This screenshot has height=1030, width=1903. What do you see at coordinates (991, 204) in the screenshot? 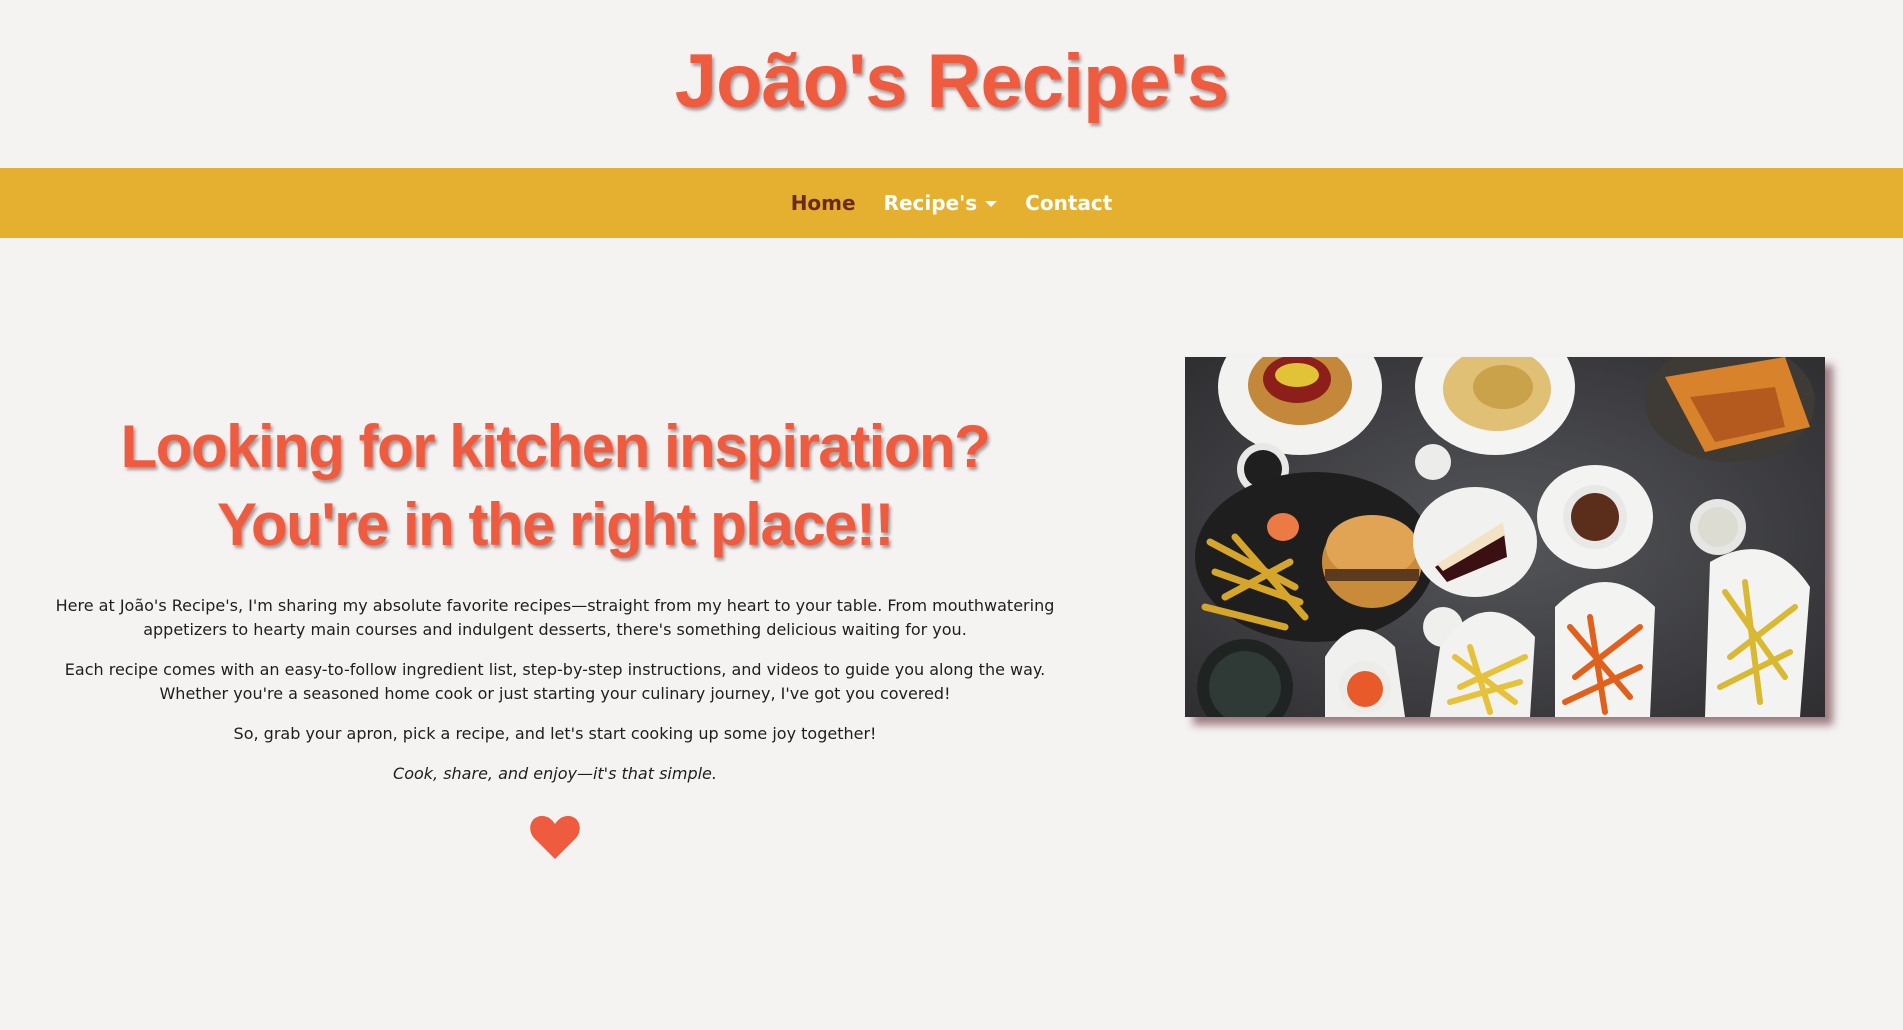
I see `chevron-down-icon` at bounding box center [991, 204].